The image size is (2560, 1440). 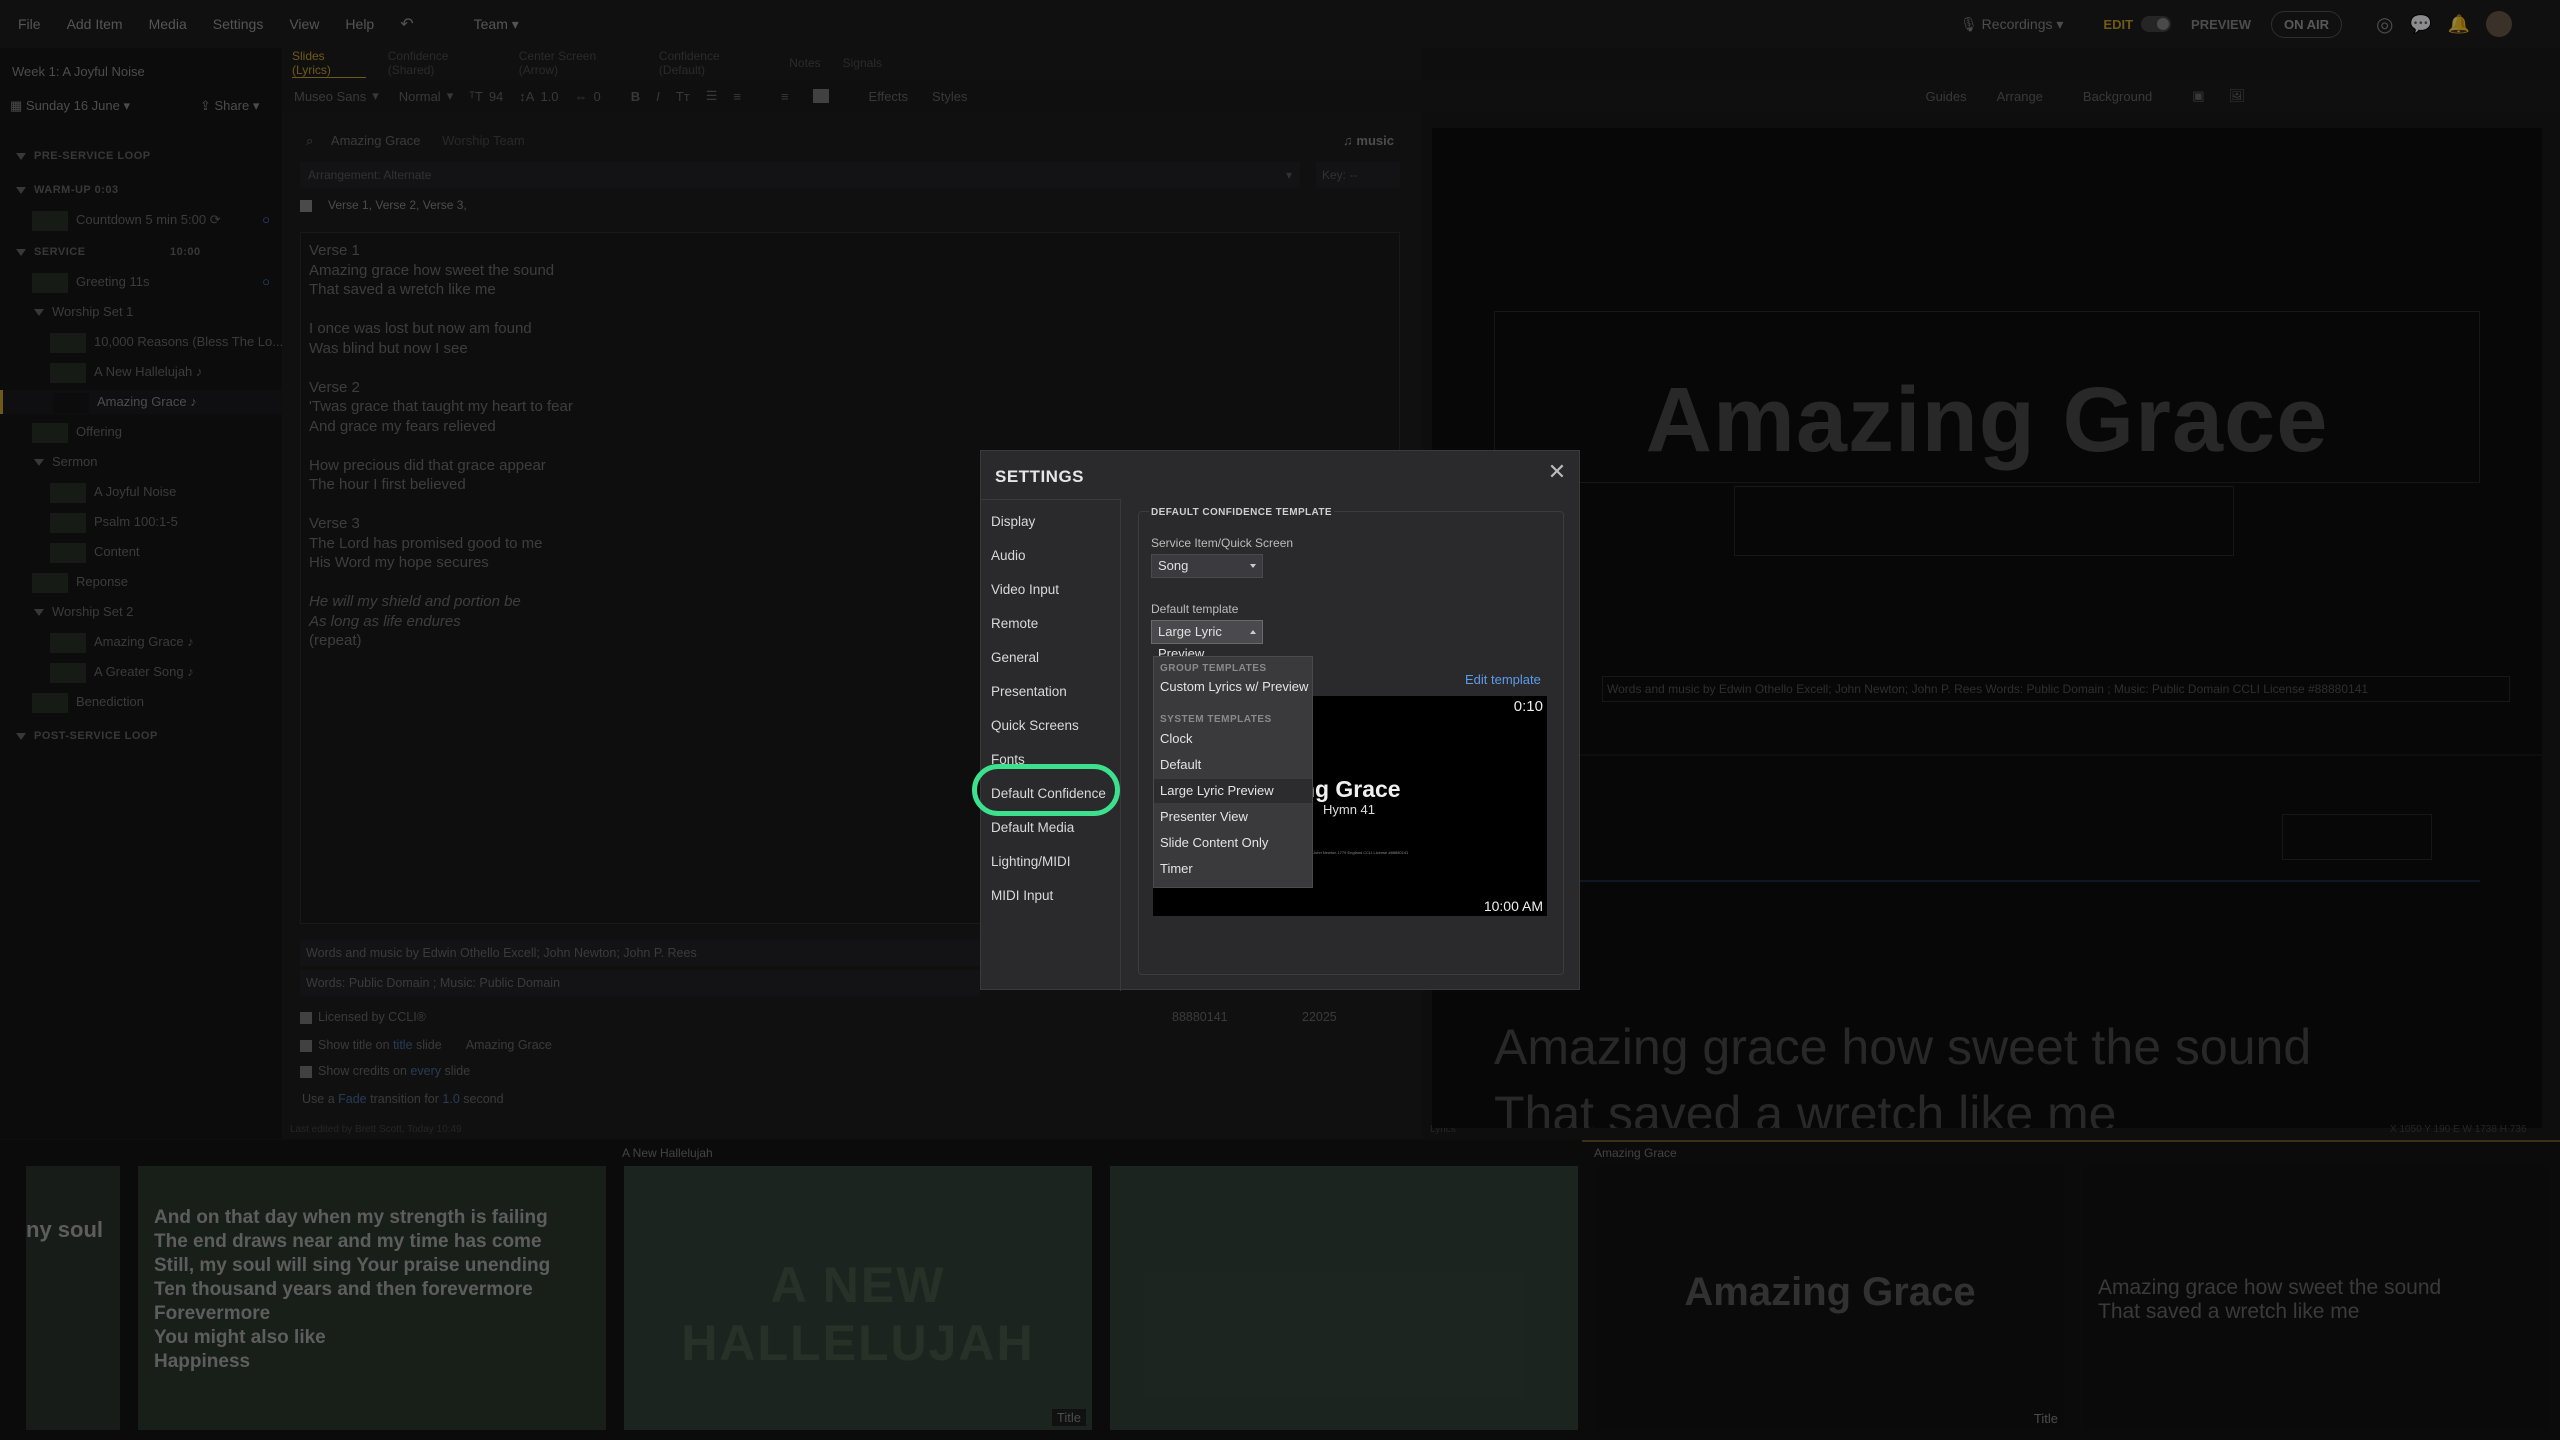 I want to click on nav-default-media: Default Media, so click(x=1032, y=827).